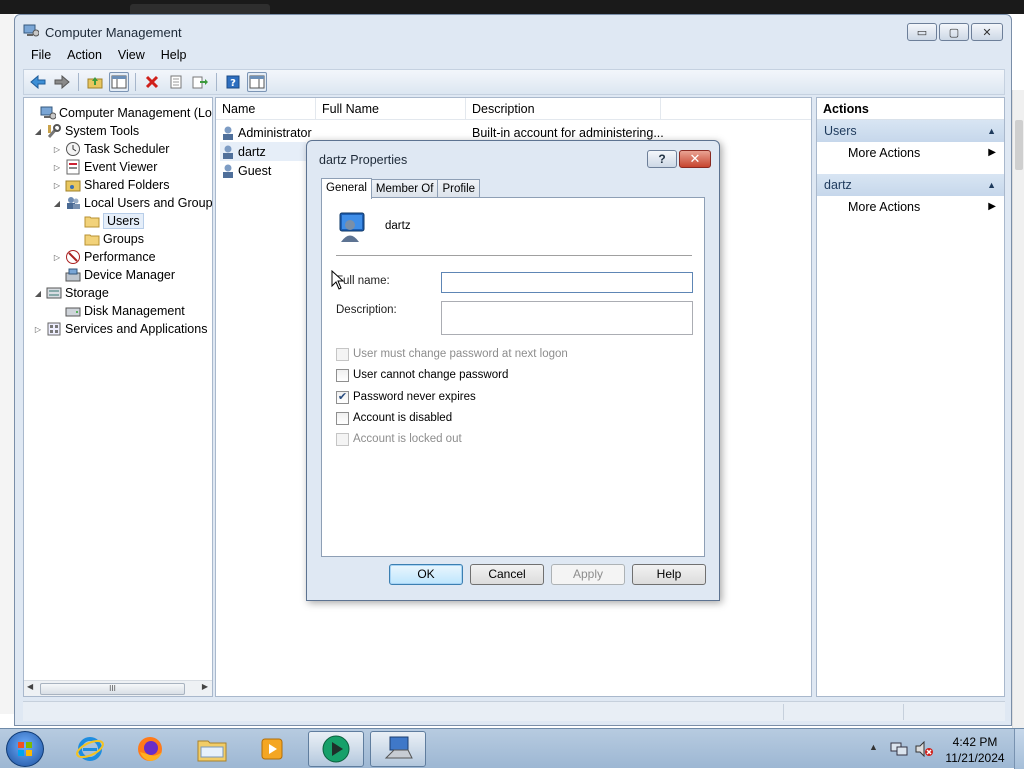  What do you see at coordinates (975, 750) in the screenshot?
I see `system-clock: 4:42 PM 11/21/2024` at bounding box center [975, 750].